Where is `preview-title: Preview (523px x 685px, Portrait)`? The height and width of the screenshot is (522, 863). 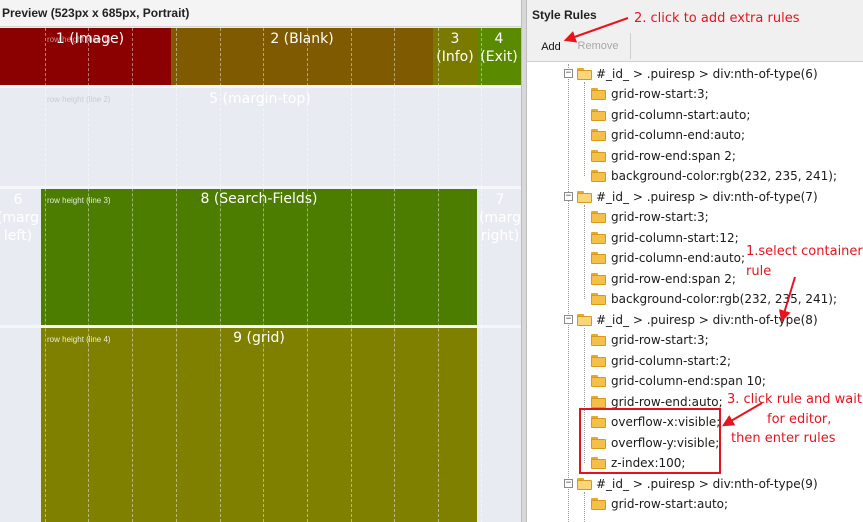 preview-title: Preview (523px x 685px, Portrait) is located at coordinates (96, 13).